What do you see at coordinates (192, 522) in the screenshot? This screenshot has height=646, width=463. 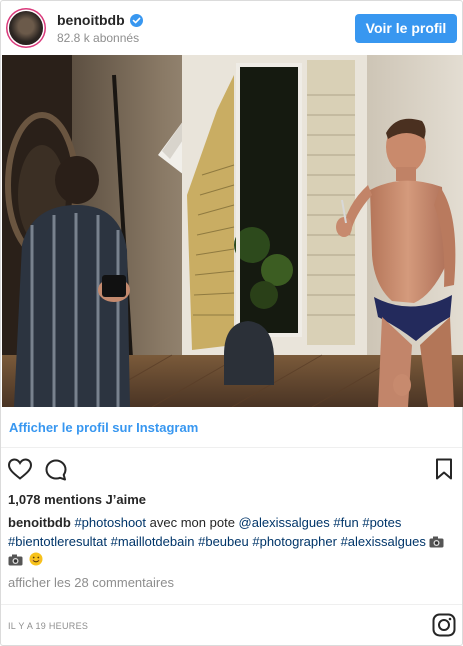 I see `caption-text: avec mon pote` at bounding box center [192, 522].